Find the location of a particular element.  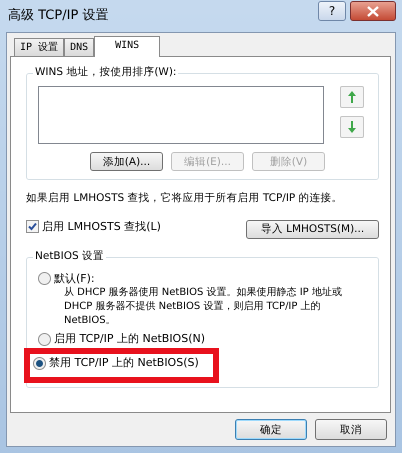

tab: IP 设置 is located at coordinates (39, 47).